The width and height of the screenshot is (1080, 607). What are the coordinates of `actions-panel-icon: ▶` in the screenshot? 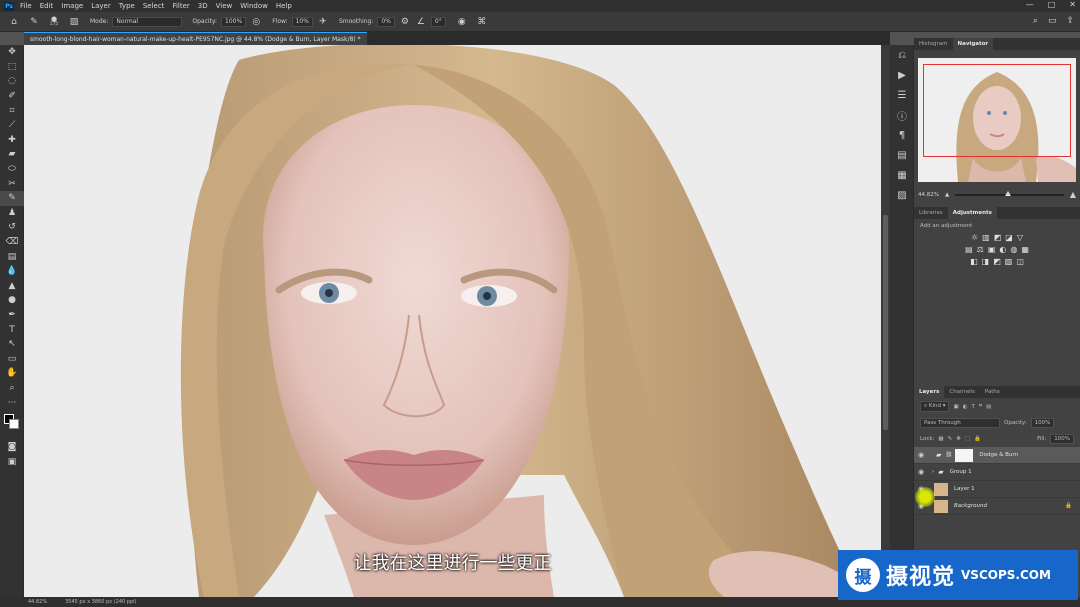 It's located at (902, 75).